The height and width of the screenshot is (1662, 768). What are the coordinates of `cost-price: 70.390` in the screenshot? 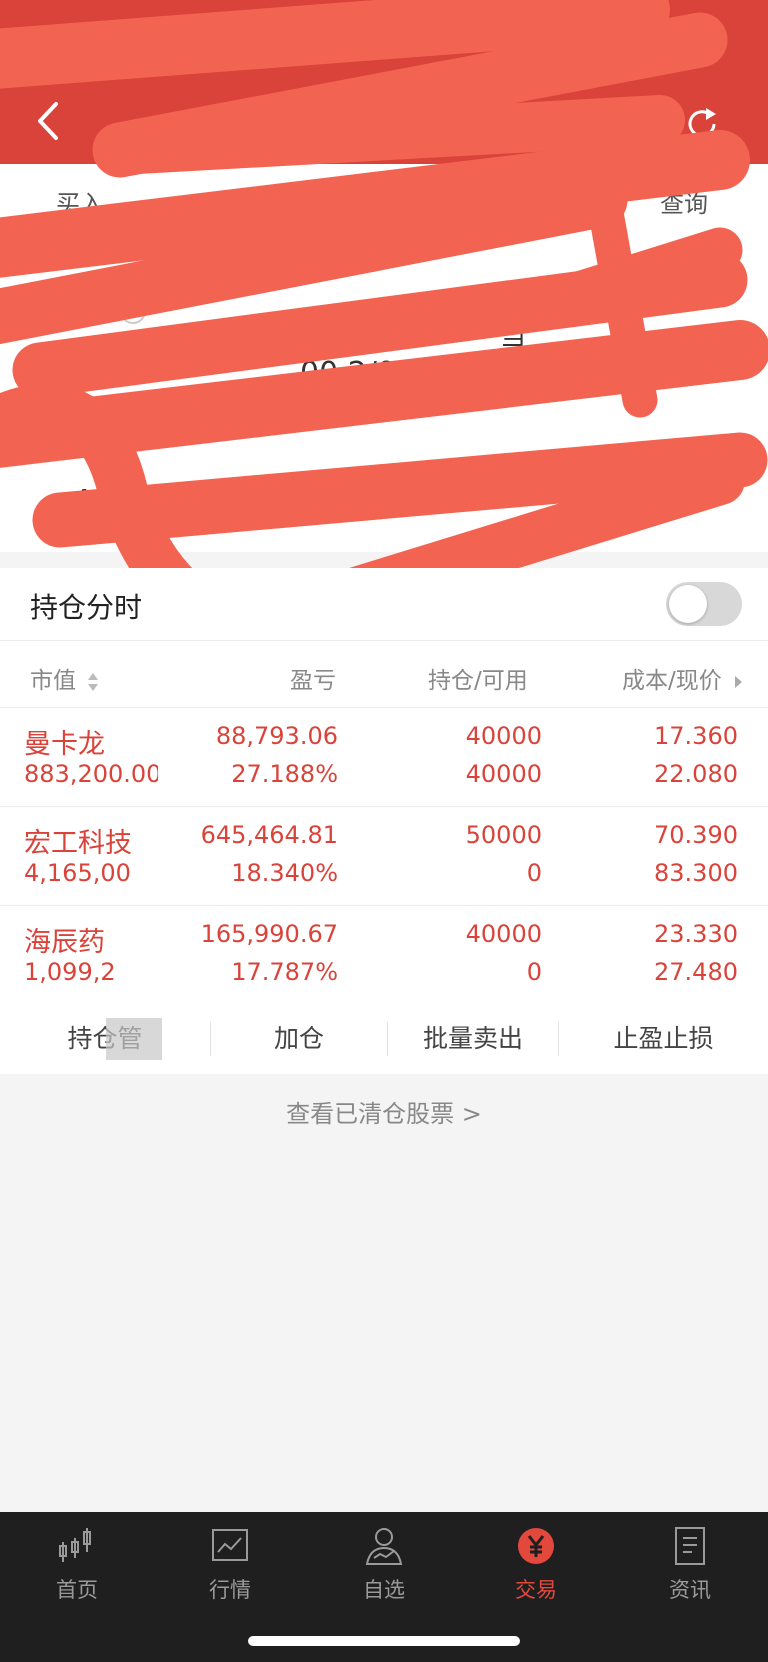 It's located at (696, 835).